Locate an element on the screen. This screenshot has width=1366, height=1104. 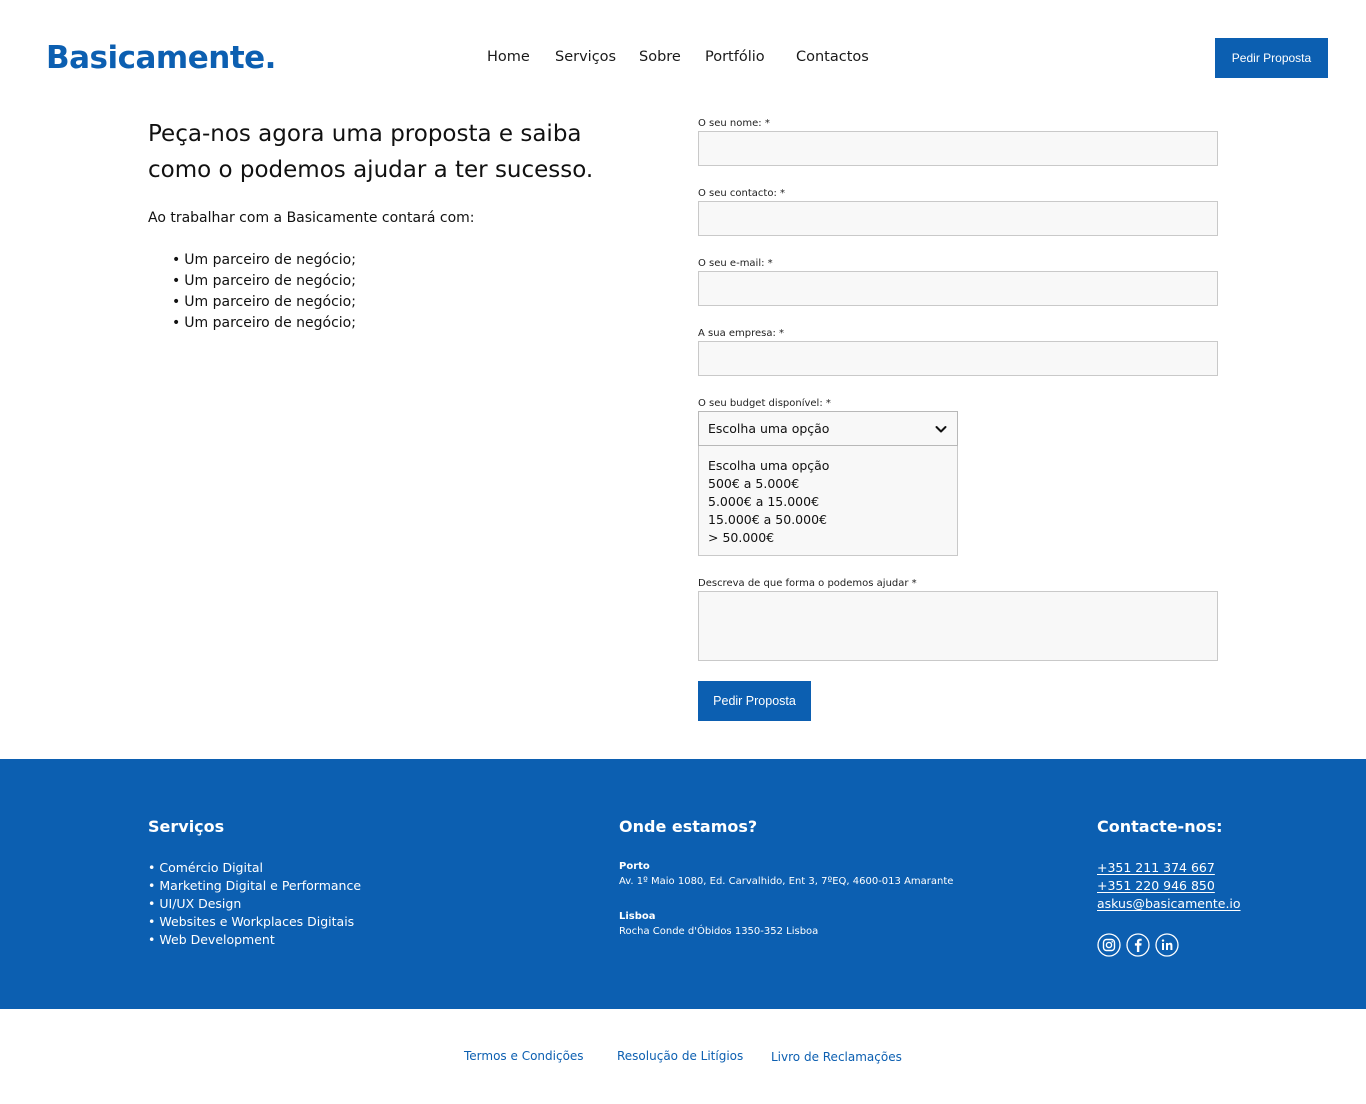
instagram-icon is located at coordinates (1109, 945).